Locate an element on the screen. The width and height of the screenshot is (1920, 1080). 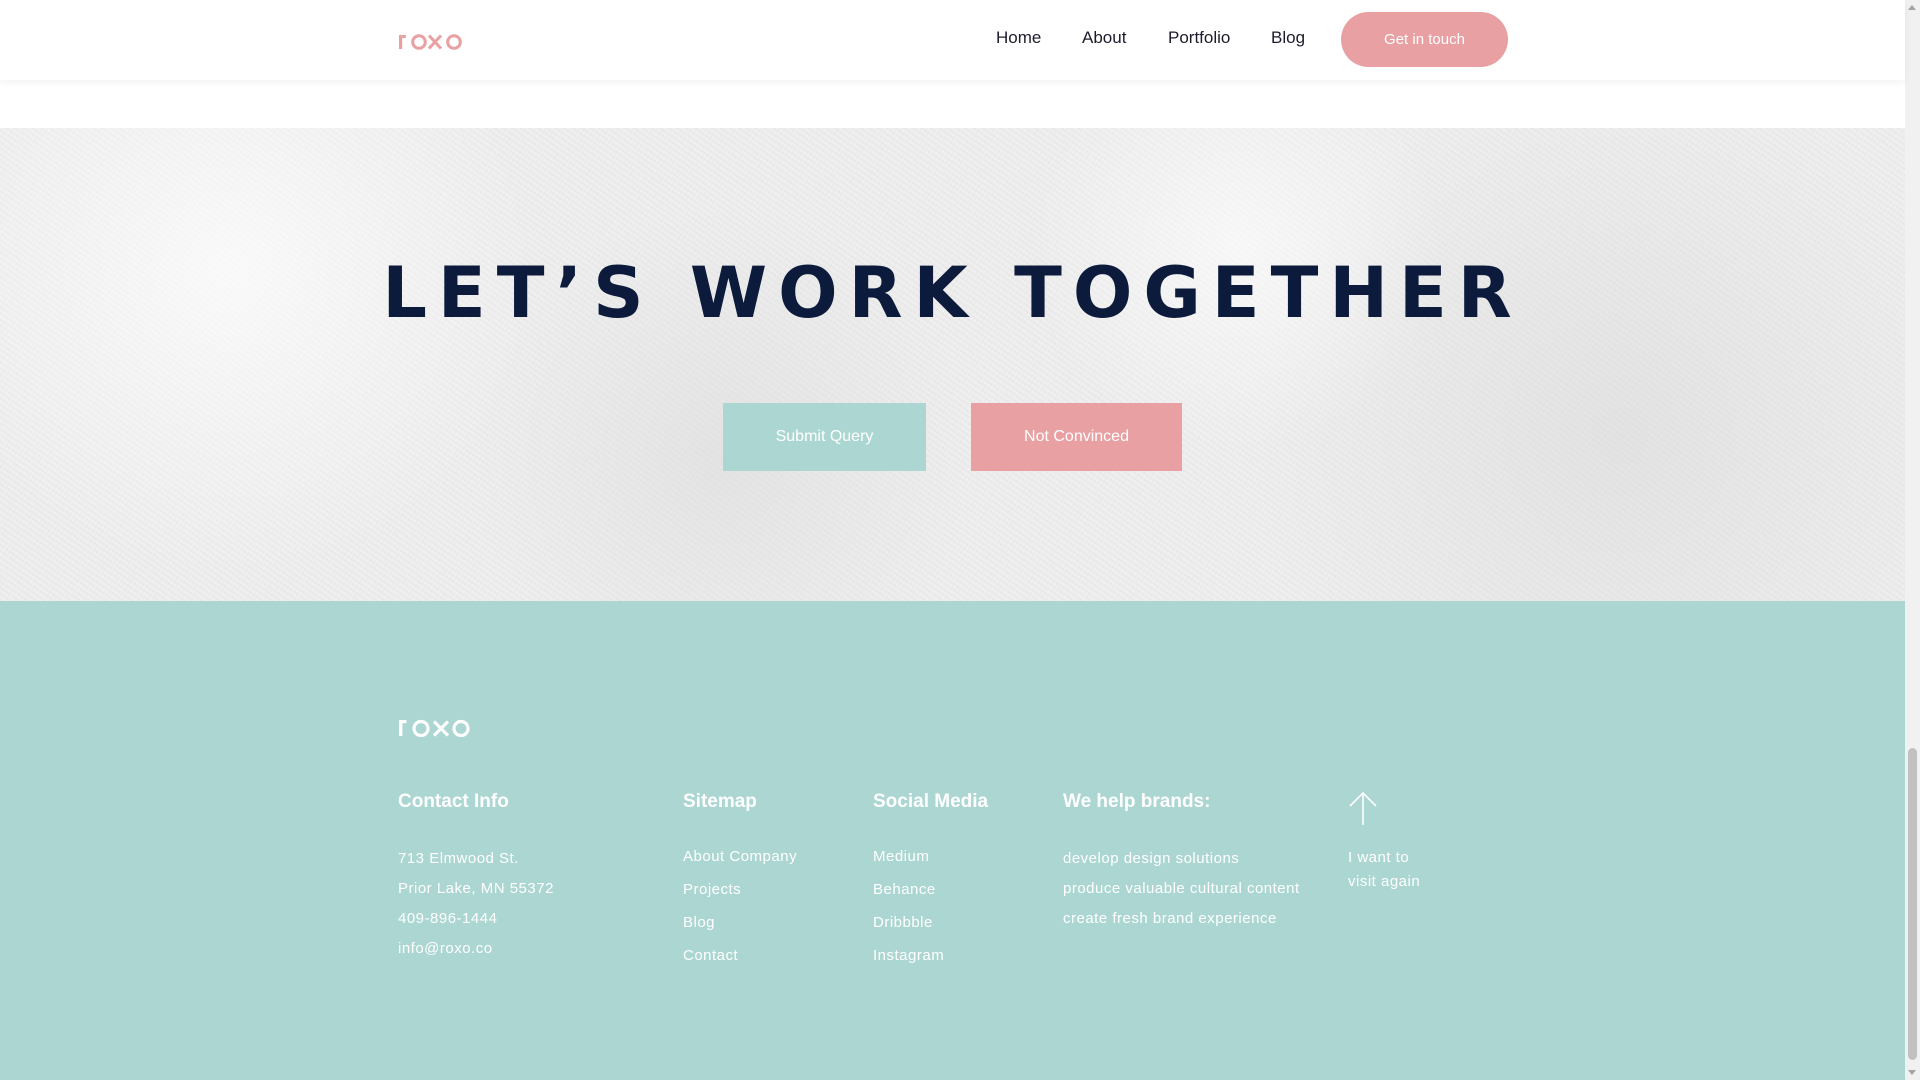
we-help-brands-heading: We help brands: is located at coordinates (1137, 801).